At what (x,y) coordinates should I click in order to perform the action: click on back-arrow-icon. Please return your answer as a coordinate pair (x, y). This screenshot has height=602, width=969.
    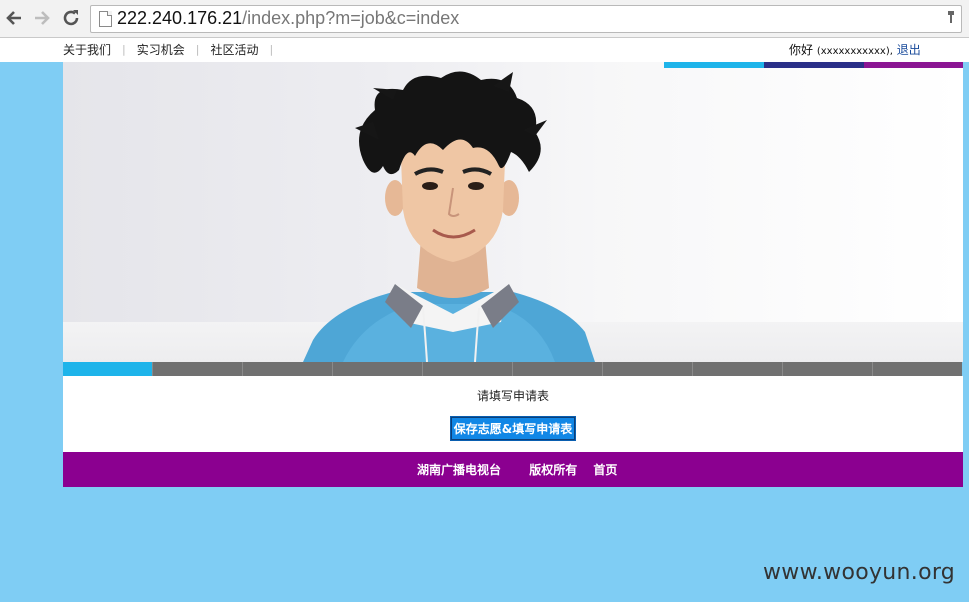
    Looking at the image, I should click on (14, 18).